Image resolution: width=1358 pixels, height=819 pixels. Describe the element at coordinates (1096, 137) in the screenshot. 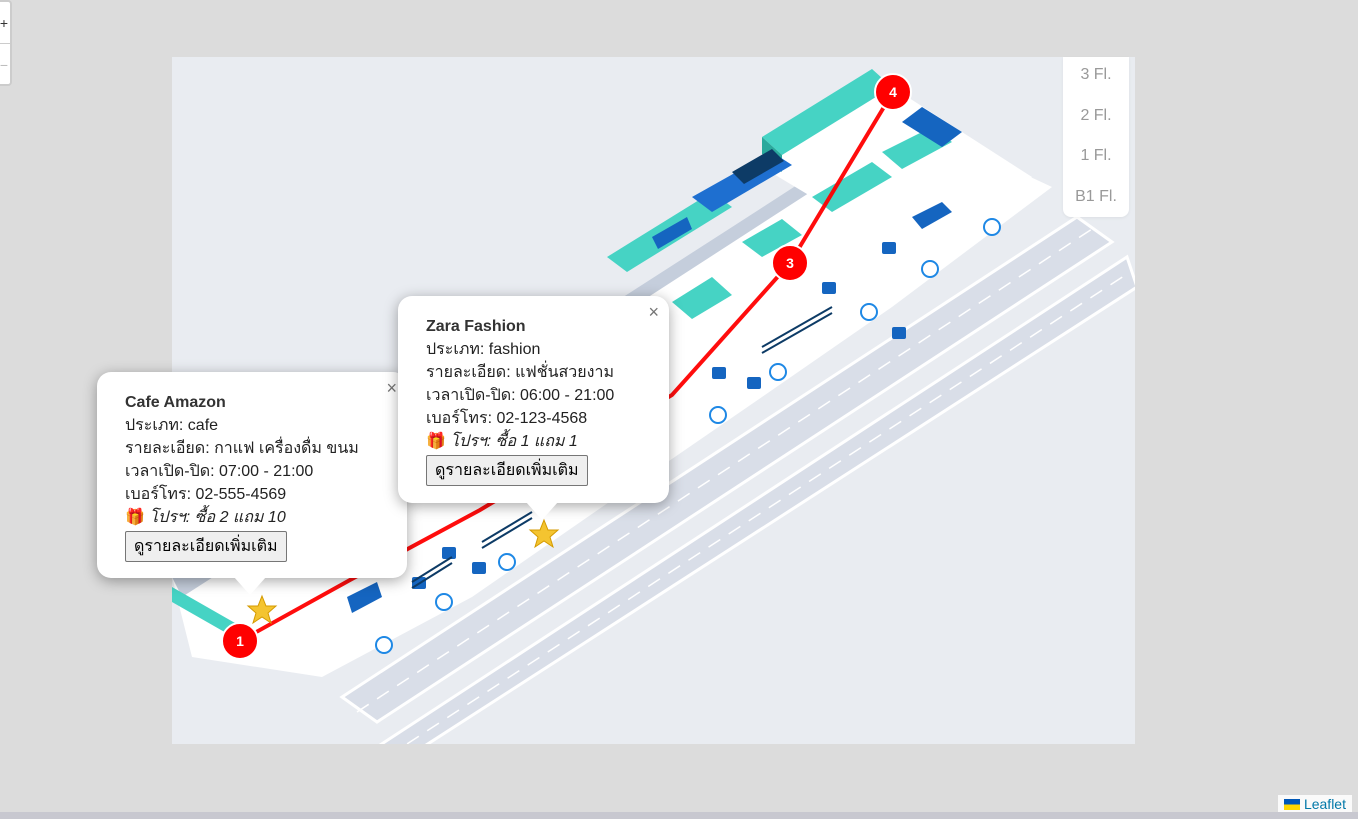

I see `floor-selector: 3 Fl. 2 Fl. 1 Fl. B1 Fl.` at that location.